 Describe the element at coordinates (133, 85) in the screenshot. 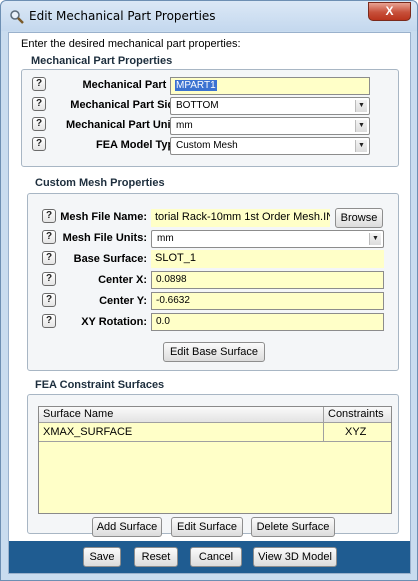

I see `mech-part-id-label: Mechanical Part ID:` at that location.